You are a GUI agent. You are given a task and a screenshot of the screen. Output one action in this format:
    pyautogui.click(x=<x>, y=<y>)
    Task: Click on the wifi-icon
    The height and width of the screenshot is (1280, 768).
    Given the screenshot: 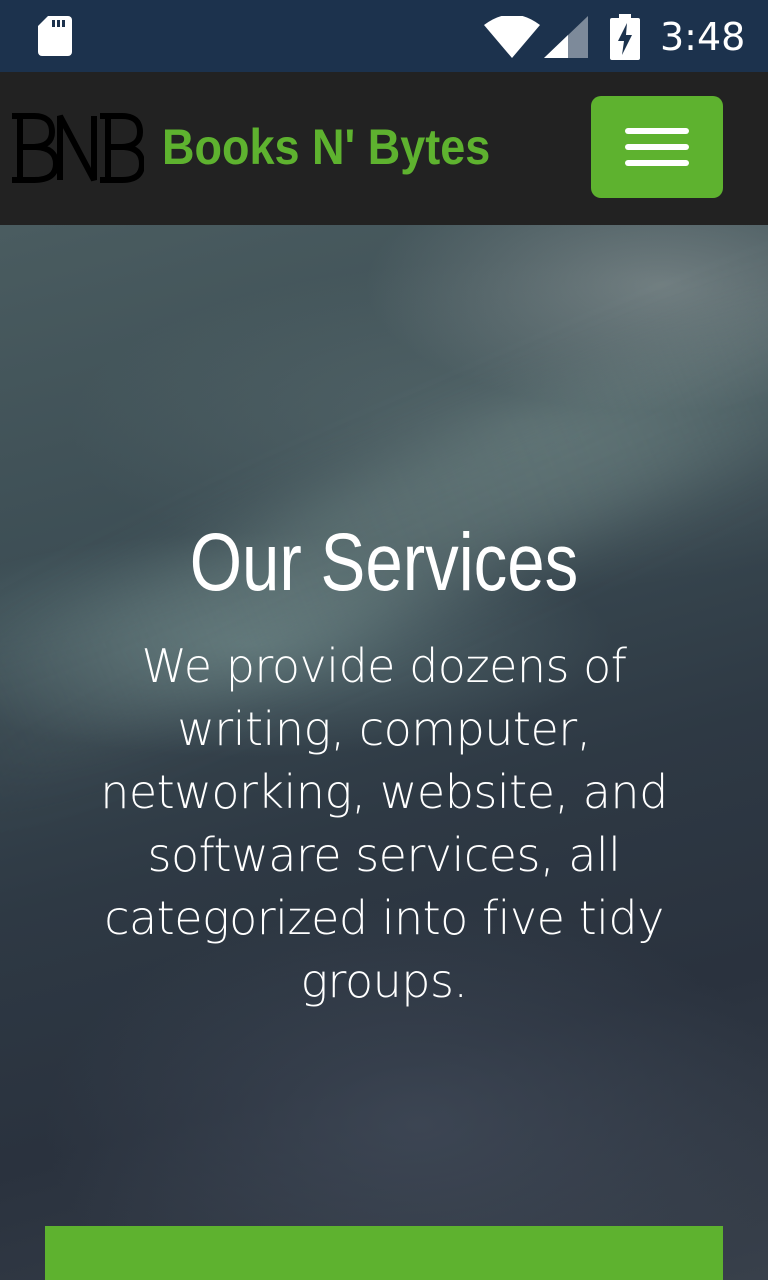 What is the action you would take?
    pyautogui.click(x=512, y=37)
    